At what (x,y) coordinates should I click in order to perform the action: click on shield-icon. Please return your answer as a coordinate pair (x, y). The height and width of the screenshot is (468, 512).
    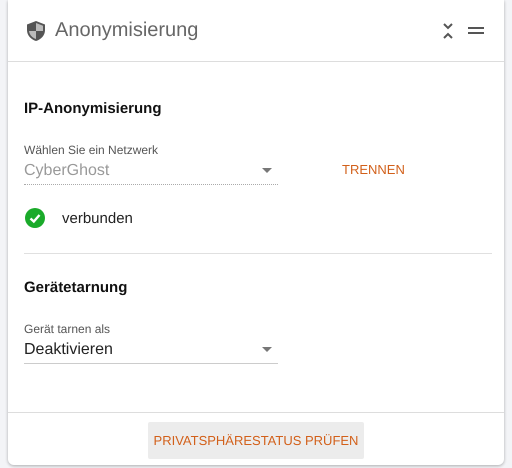
    Looking at the image, I should click on (36, 30).